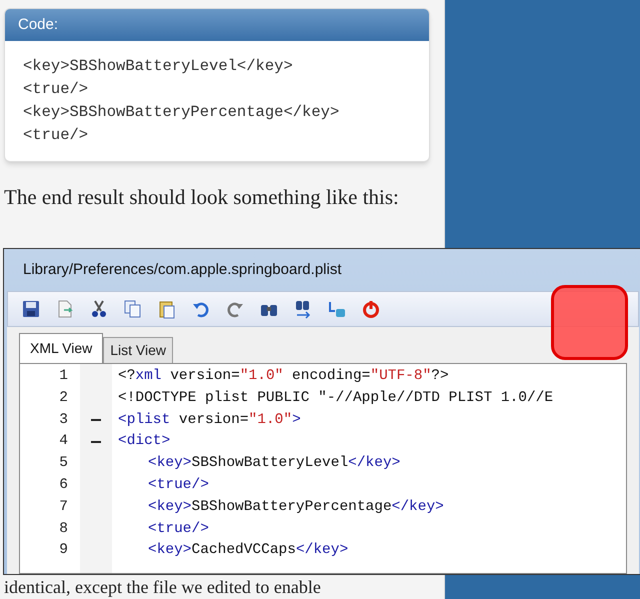 The width and height of the screenshot is (640, 599). Describe the element at coordinates (31, 309) in the screenshot. I see `save-icon` at that location.